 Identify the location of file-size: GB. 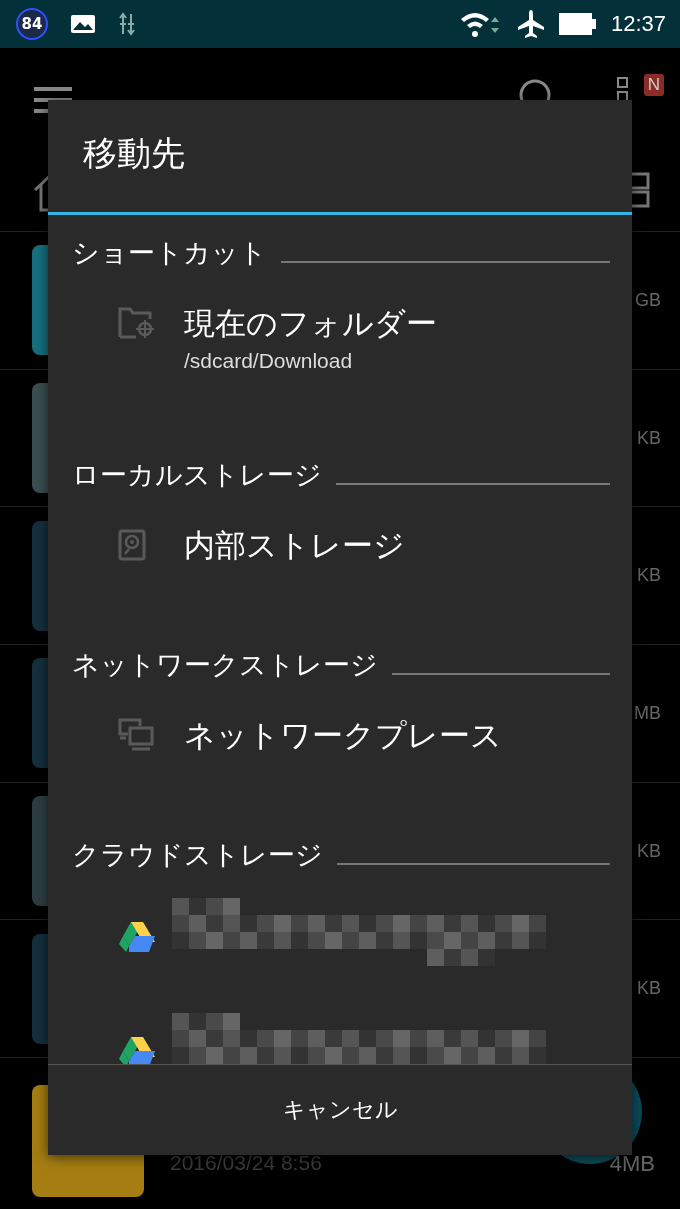
(648, 300).